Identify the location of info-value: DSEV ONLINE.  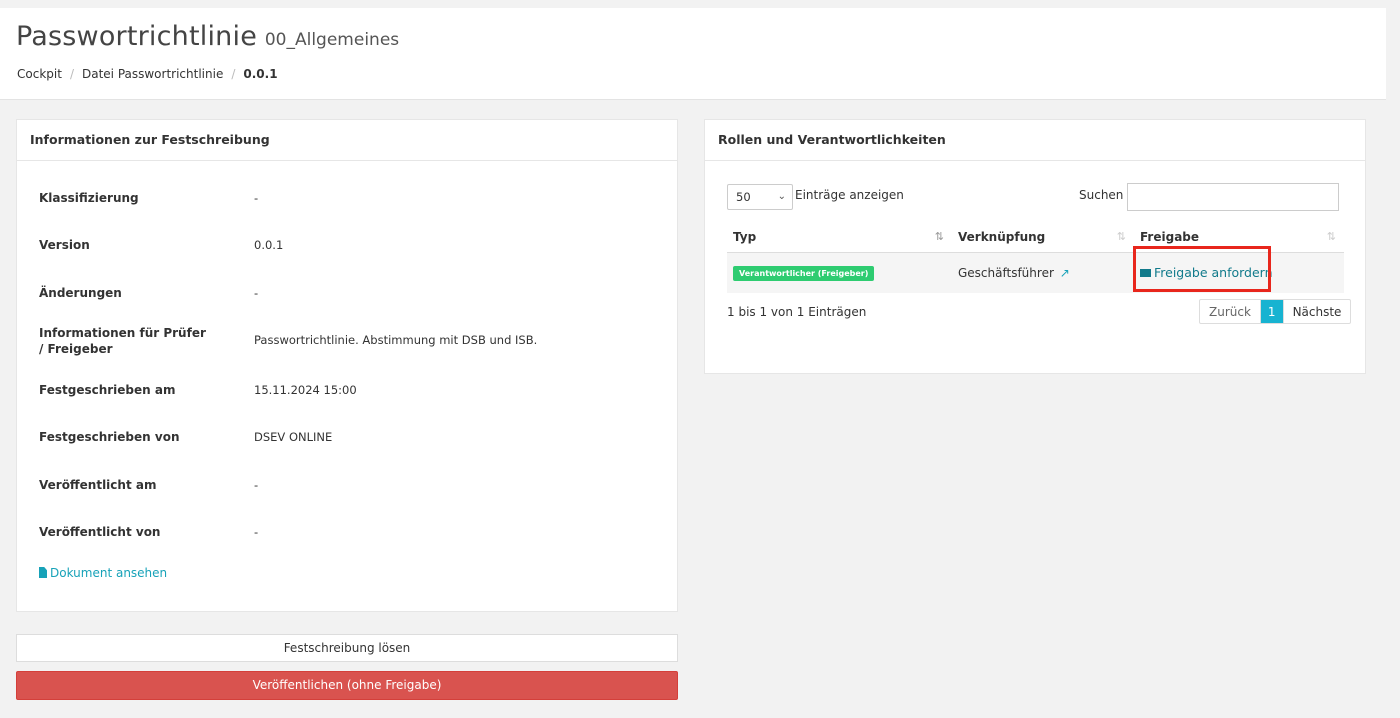
(293, 437).